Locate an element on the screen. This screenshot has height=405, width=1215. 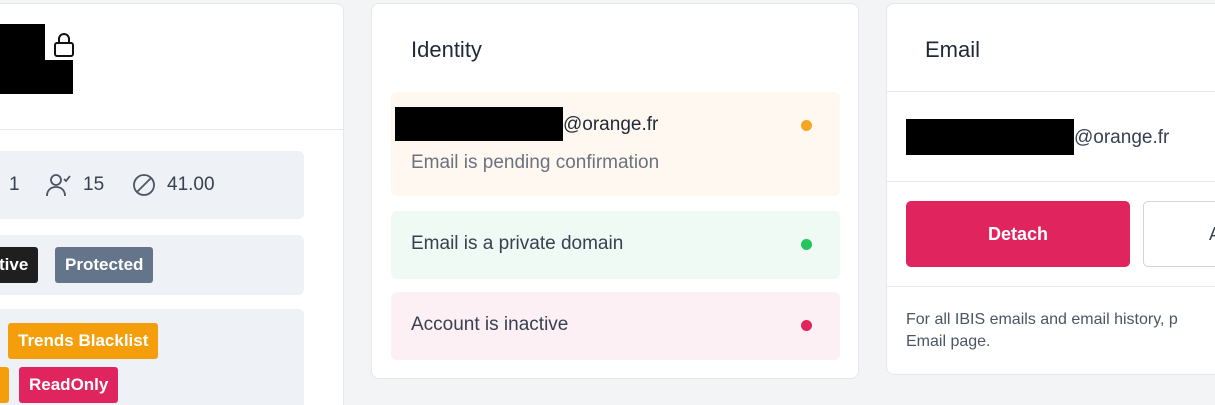
profile-divider is located at coordinates (171, 129).